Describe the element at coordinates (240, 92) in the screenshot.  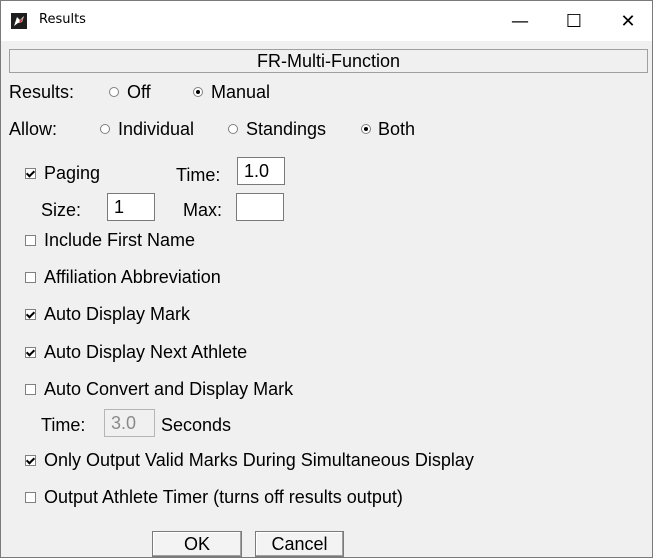
I see `results-manual-label: Manual` at that location.